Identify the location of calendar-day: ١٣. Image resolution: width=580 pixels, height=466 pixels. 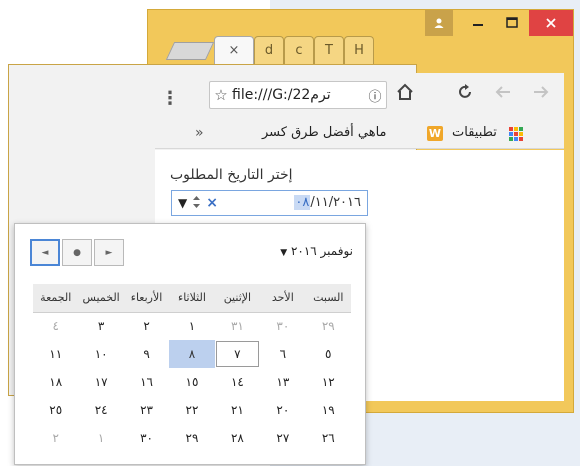
(282, 382).